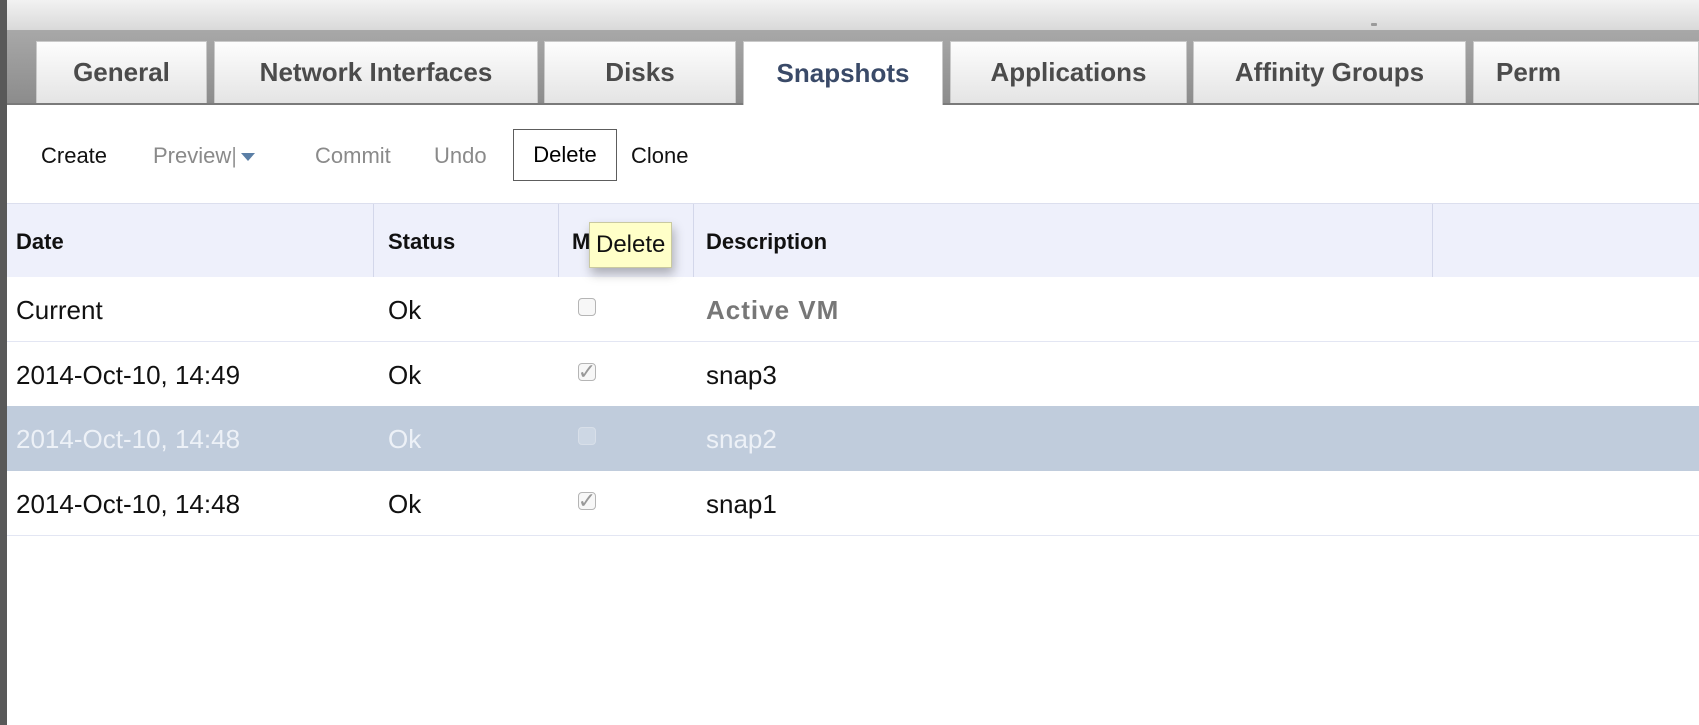  What do you see at coordinates (853, 438) in the screenshot?
I see `table-row-selected: 2014-Oct-10, 14:48 Ok snap2` at bounding box center [853, 438].